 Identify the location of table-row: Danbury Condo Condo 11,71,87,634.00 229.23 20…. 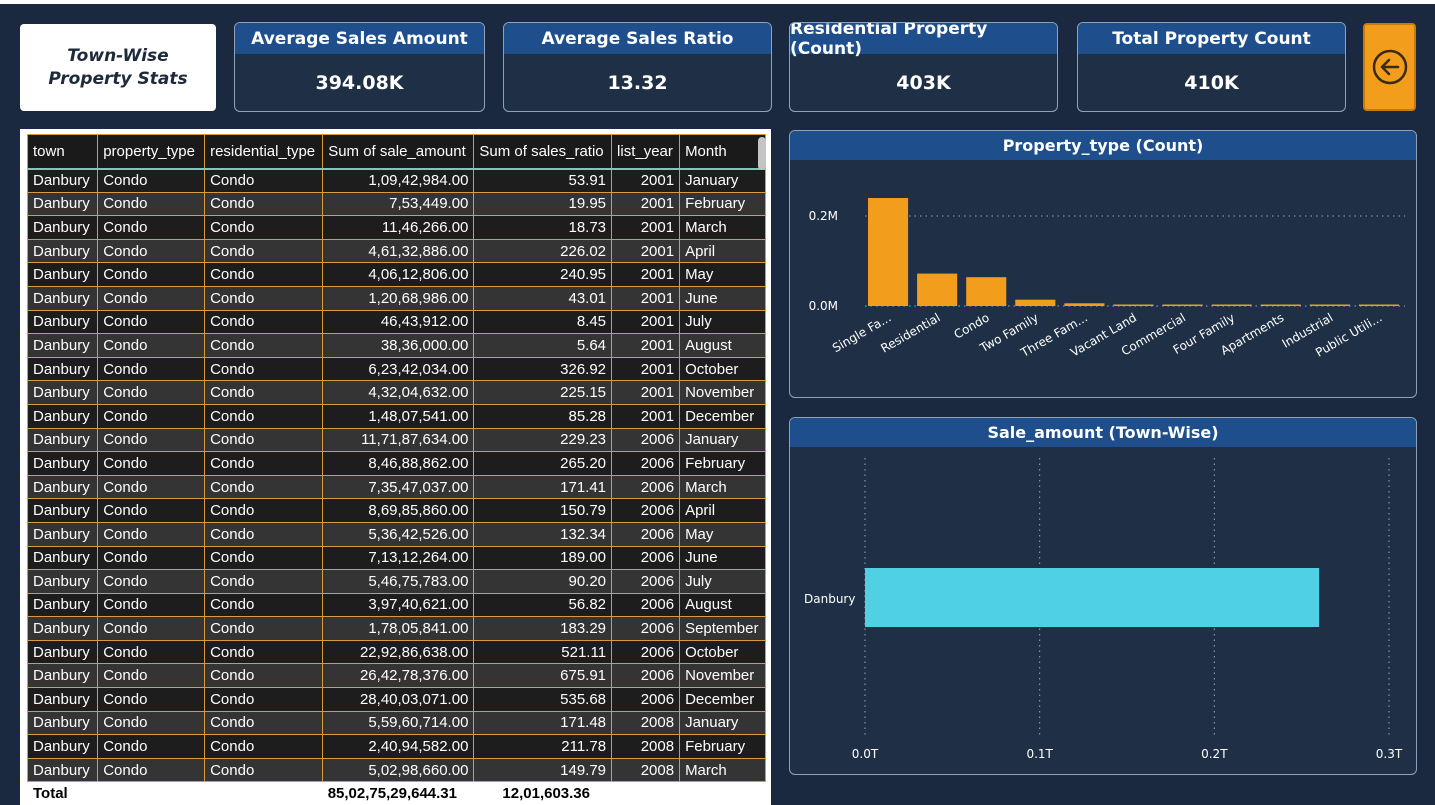
(396, 440).